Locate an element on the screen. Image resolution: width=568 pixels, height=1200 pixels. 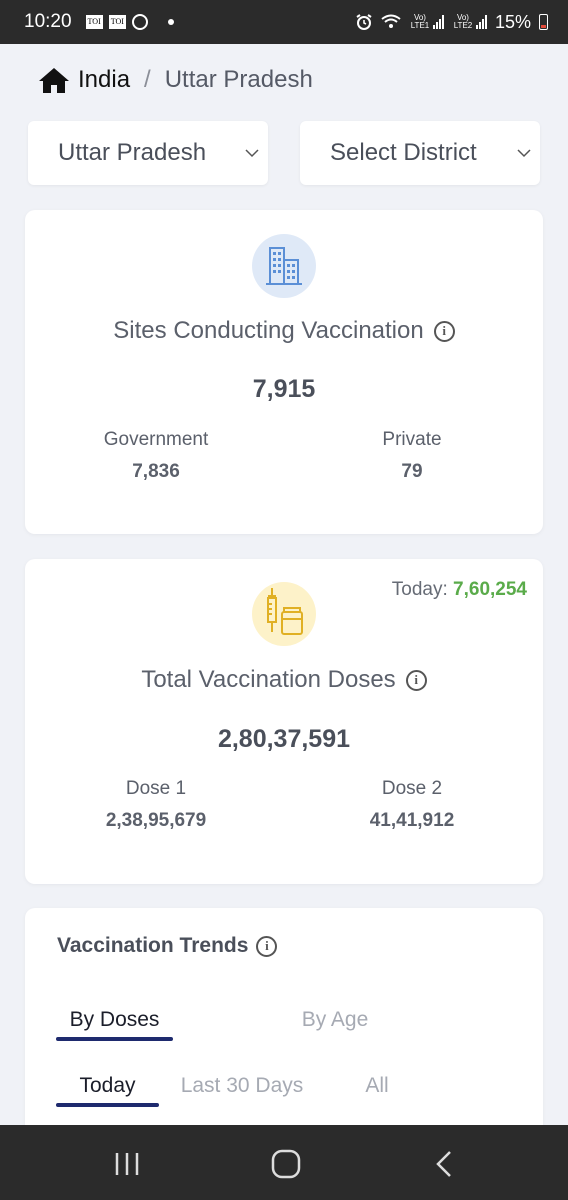
range-tab-today-underline is located at coordinates (107, 1105).